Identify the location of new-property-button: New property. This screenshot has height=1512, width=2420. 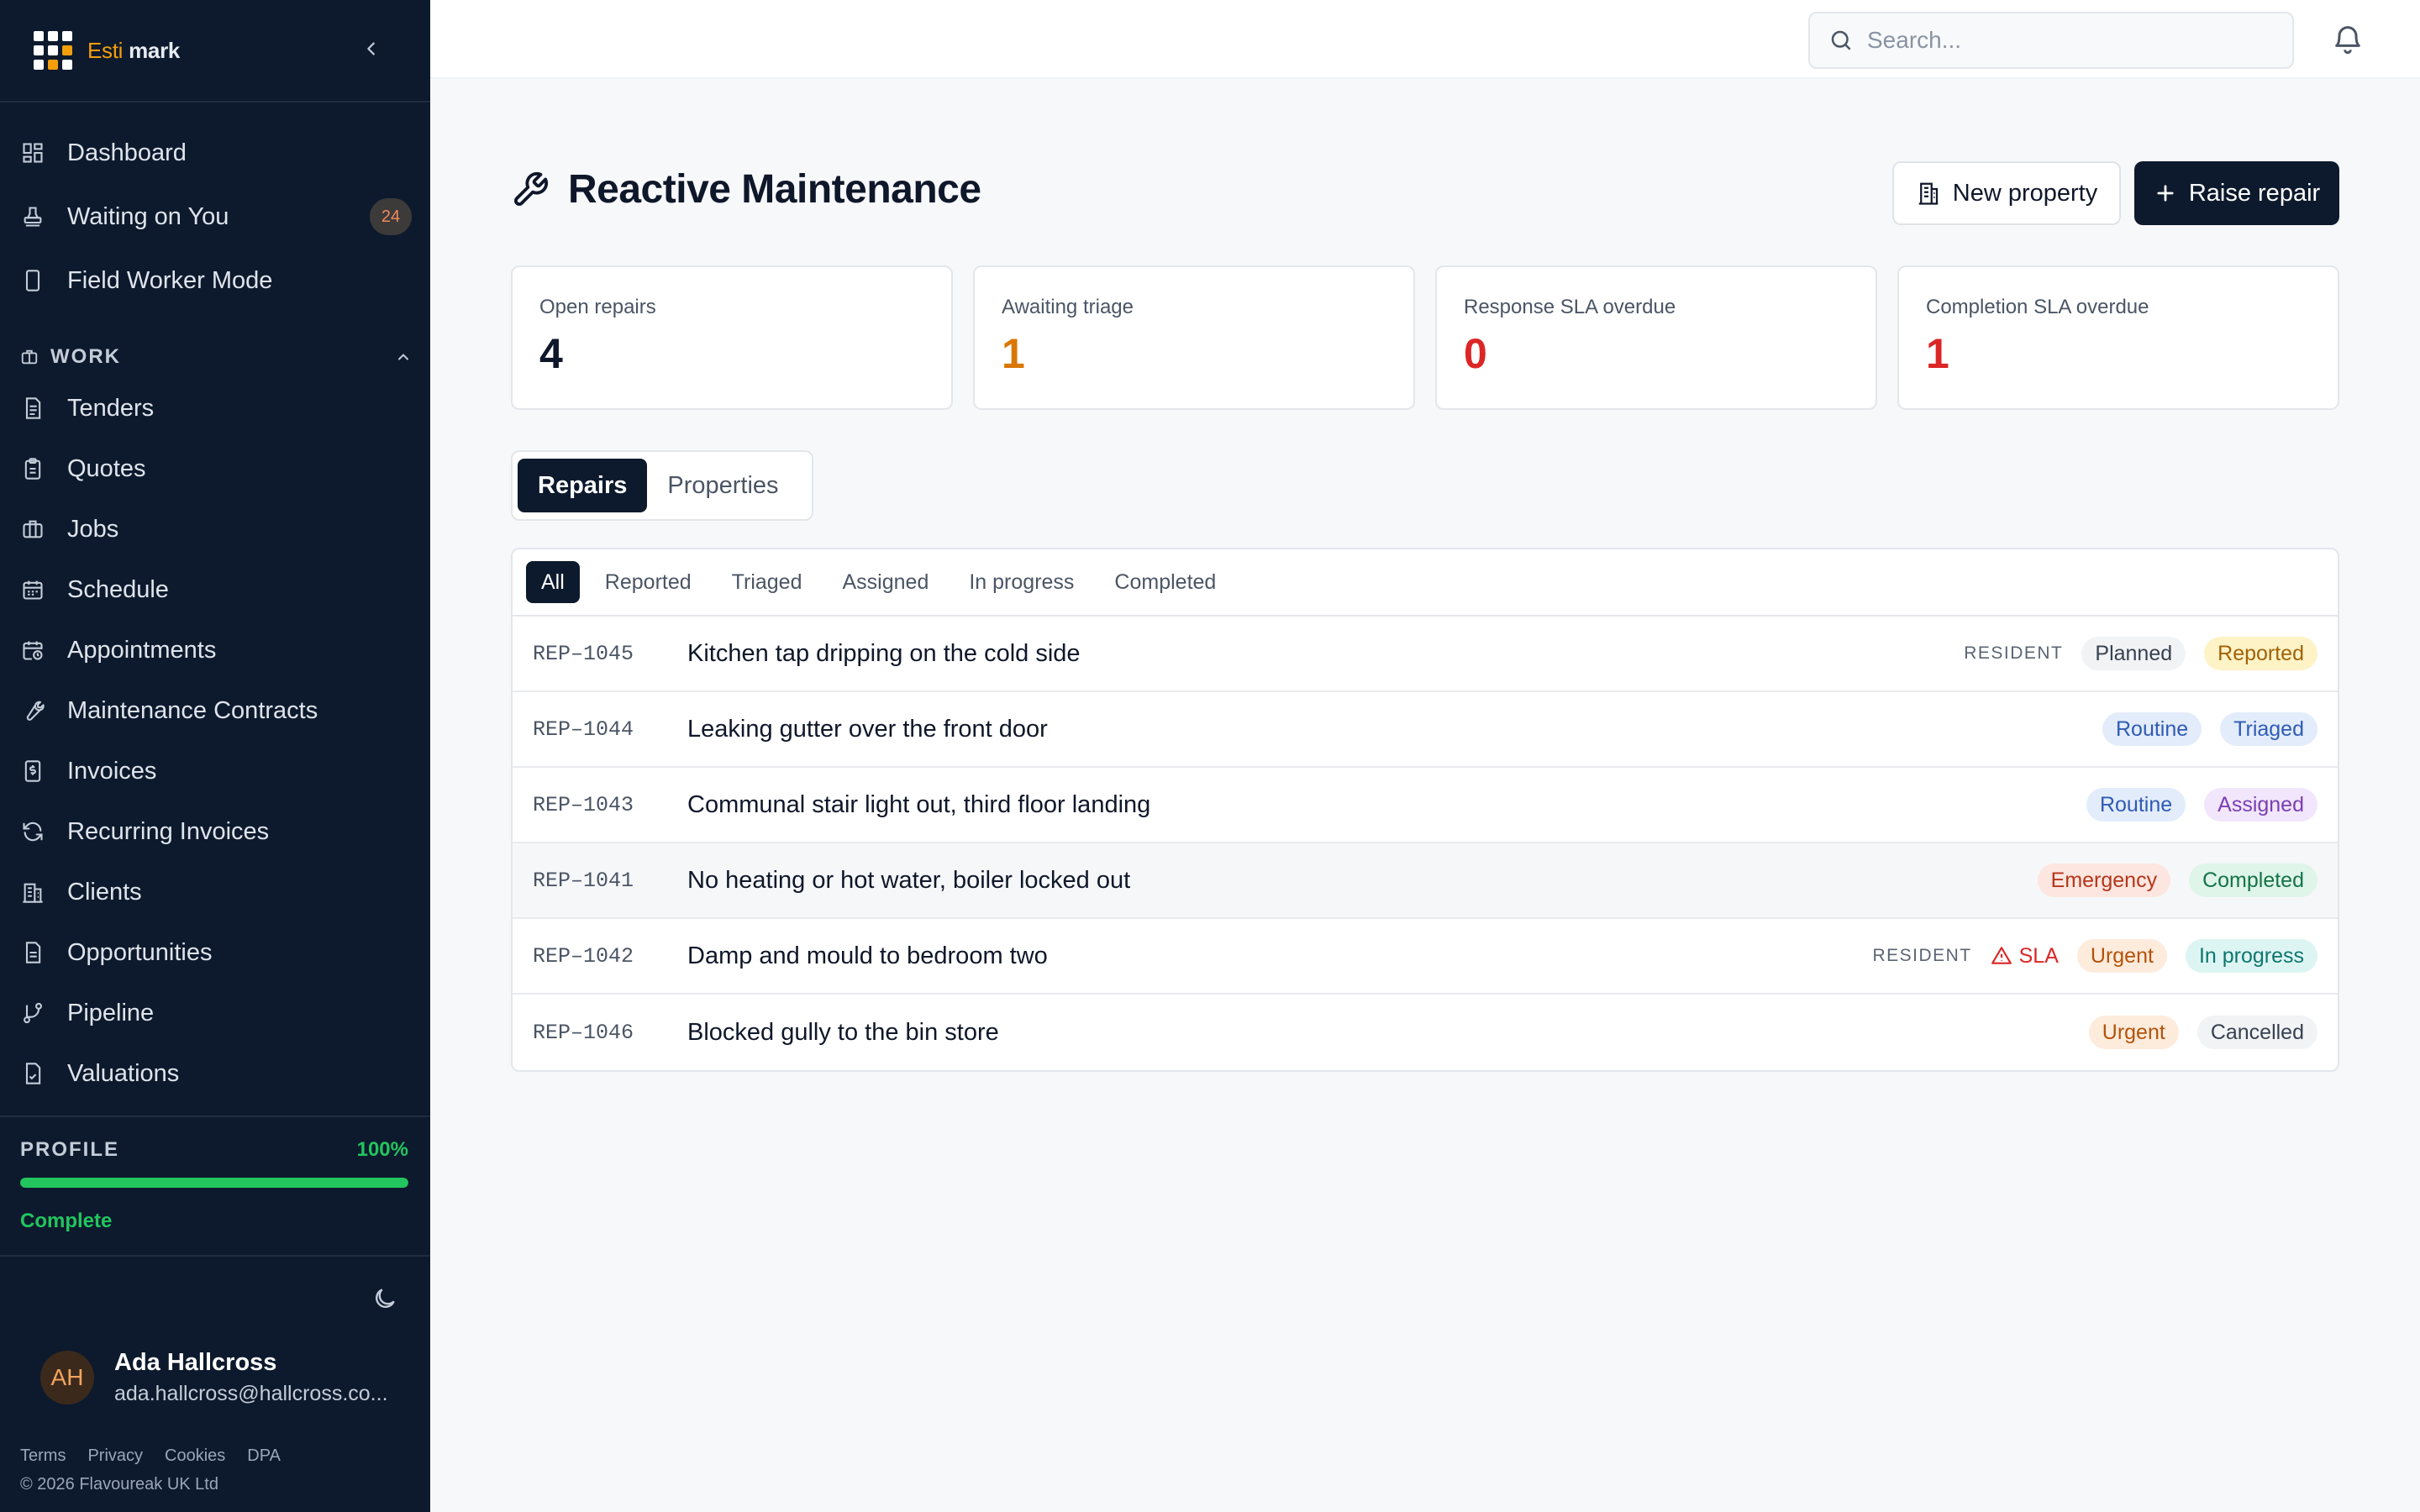
(2006, 193).